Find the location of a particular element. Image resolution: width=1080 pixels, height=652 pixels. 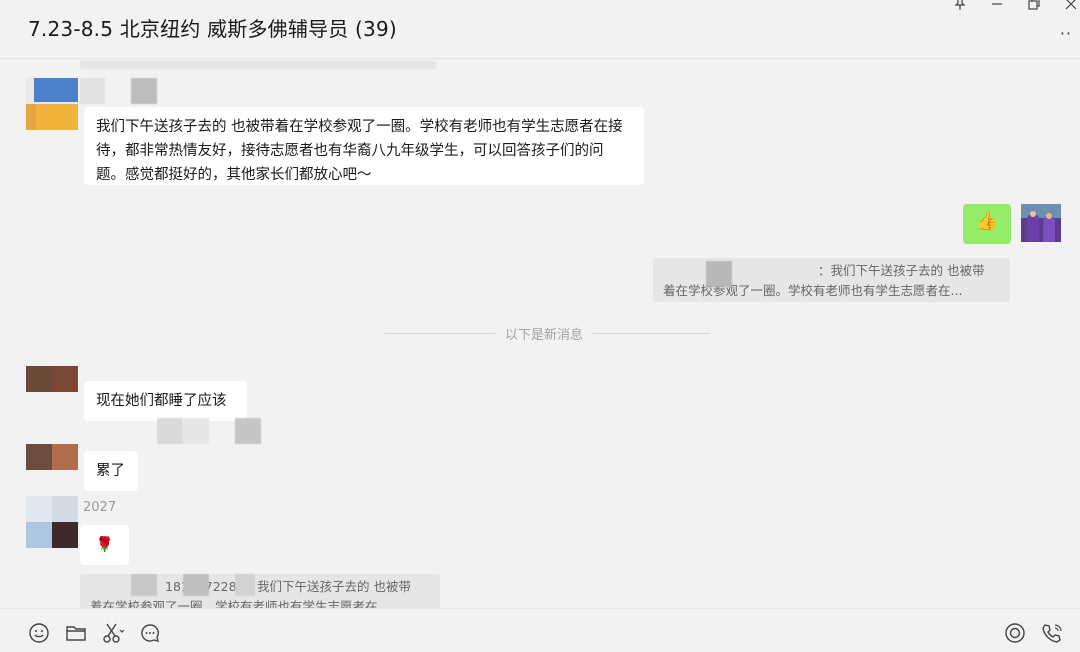

pin-icon is located at coordinates (963, 5).